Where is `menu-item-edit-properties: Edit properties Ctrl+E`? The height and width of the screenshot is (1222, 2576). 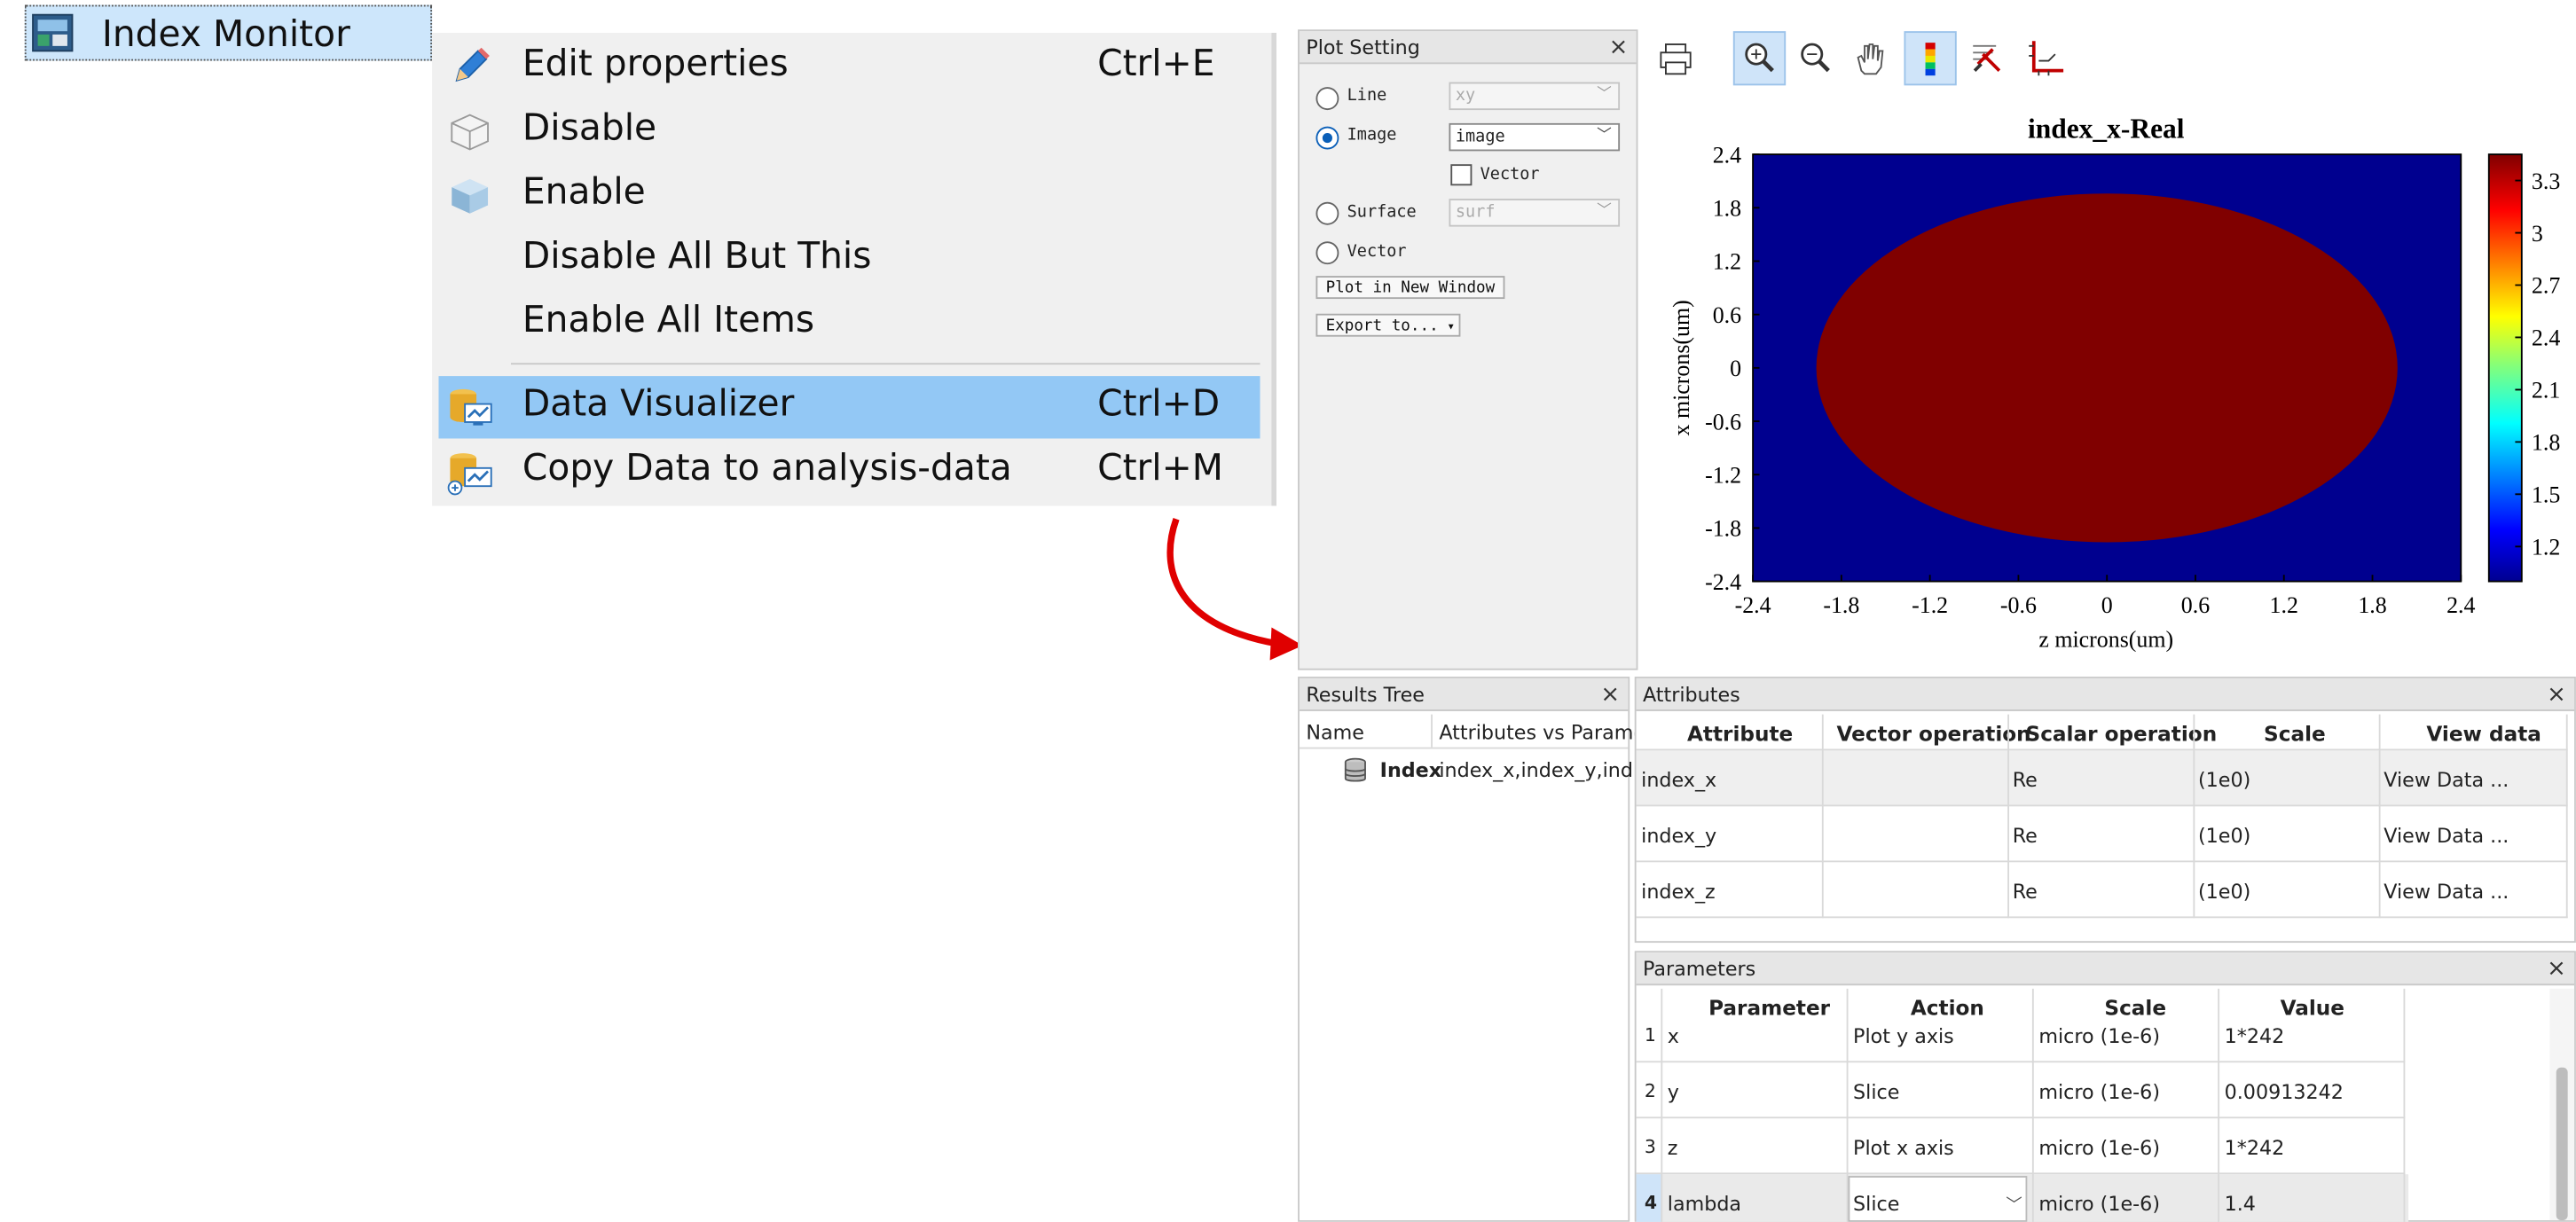 menu-item-edit-properties: Edit properties Ctrl+E is located at coordinates (846, 67).